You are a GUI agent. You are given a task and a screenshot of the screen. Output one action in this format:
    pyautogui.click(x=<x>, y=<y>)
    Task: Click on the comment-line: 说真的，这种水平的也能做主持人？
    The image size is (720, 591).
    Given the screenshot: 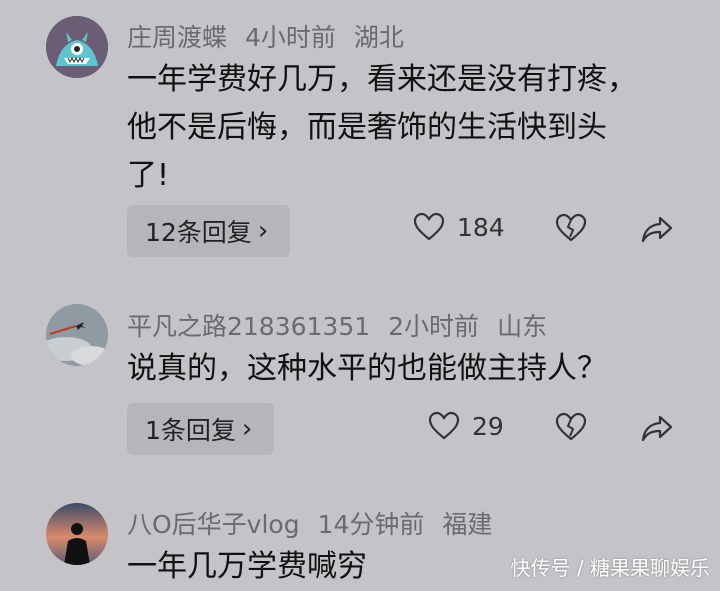 What is the action you would take?
    pyautogui.click(x=367, y=368)
    